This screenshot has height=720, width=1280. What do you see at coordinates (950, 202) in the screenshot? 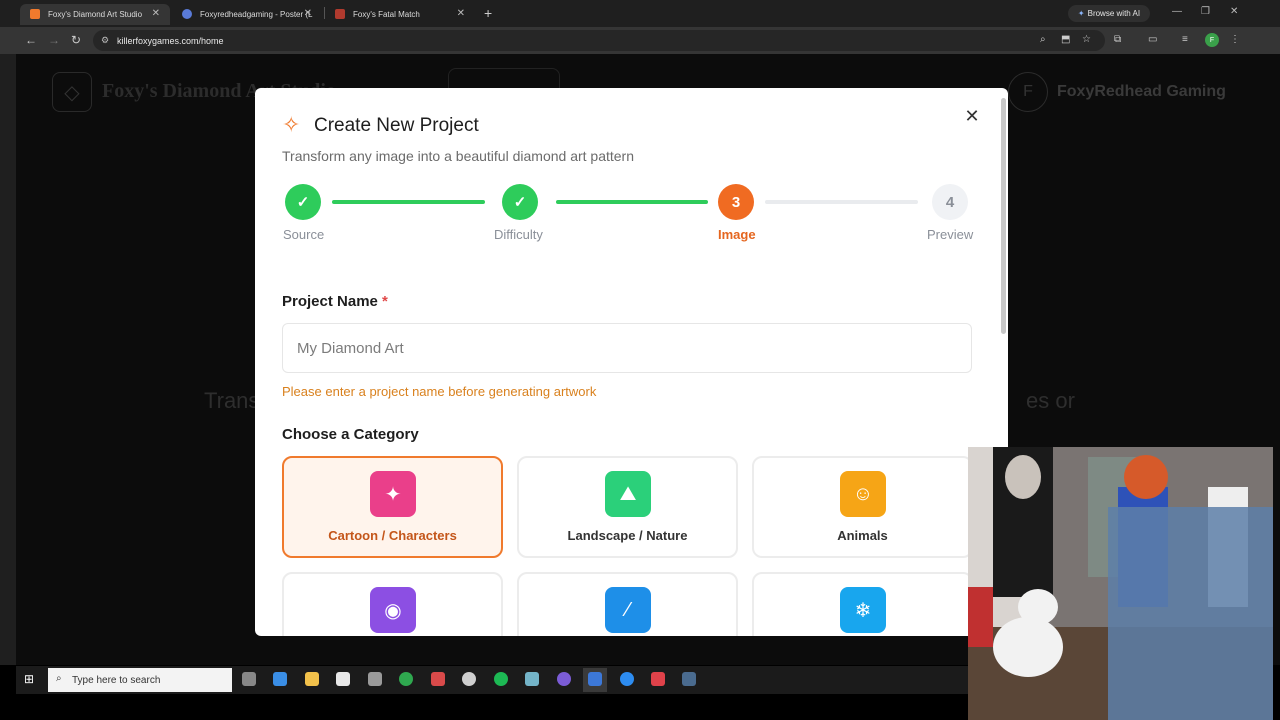
I see `step-4-indicator: 4` at bounding box center [950, 202].